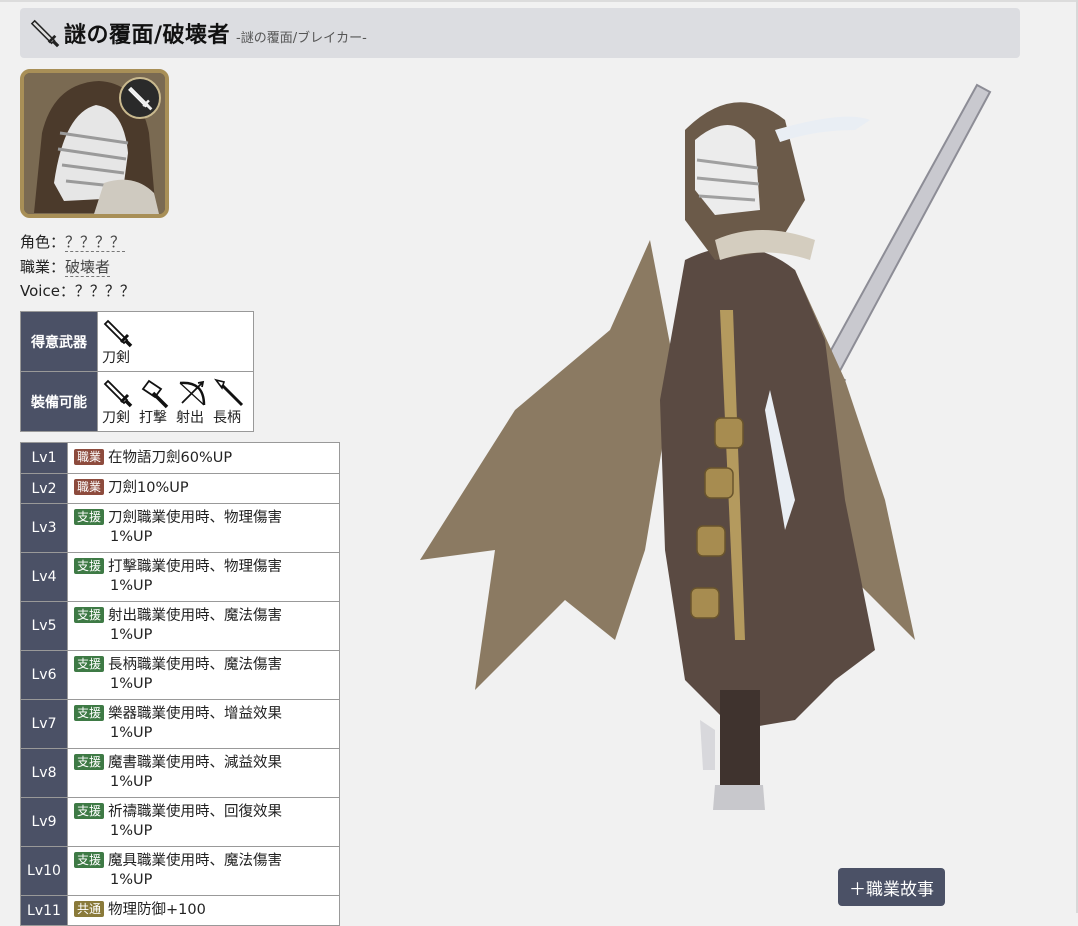 The height and width of the screenshot is (926, 1078). What do you see at coordinates (43, 267) in the screenshot?
I see `job-label: 職業：` at bounding box center [43, 267].